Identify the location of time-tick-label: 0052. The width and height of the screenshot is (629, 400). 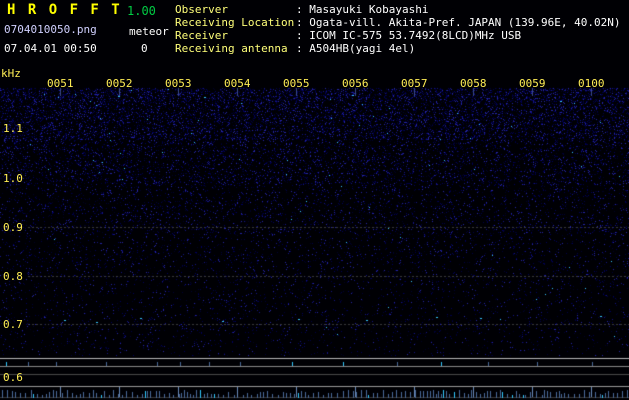
(119, 83).